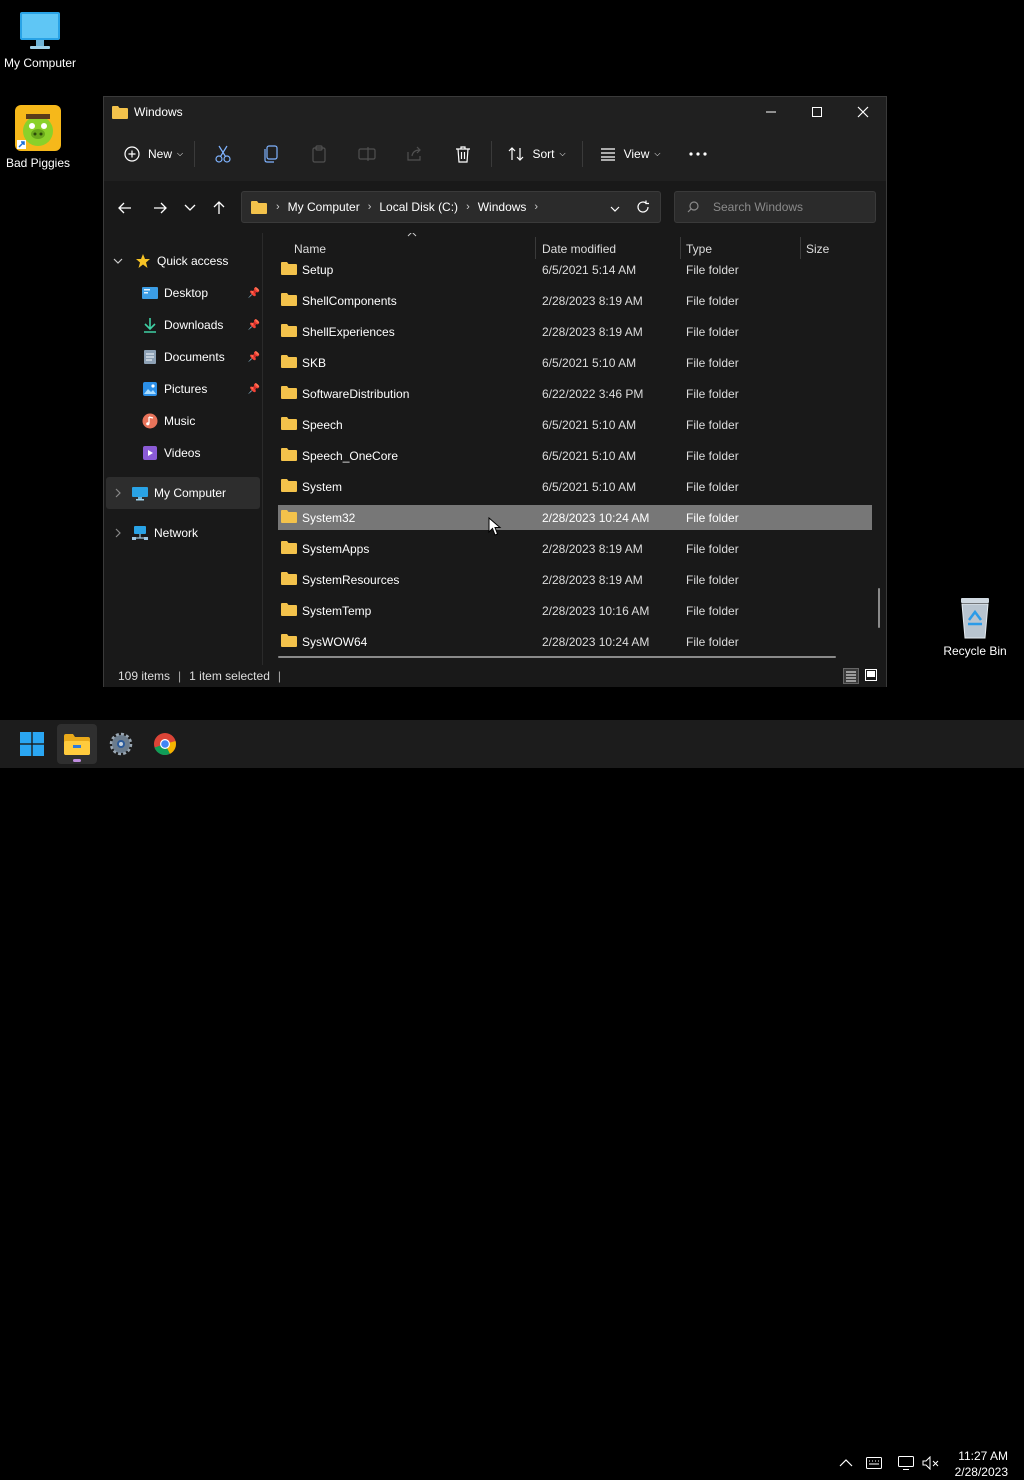  What do you see at coordinates (183, 421) in the screenshot?
I see `sidebar-item-music: Music` at bounding box center [183, 421].